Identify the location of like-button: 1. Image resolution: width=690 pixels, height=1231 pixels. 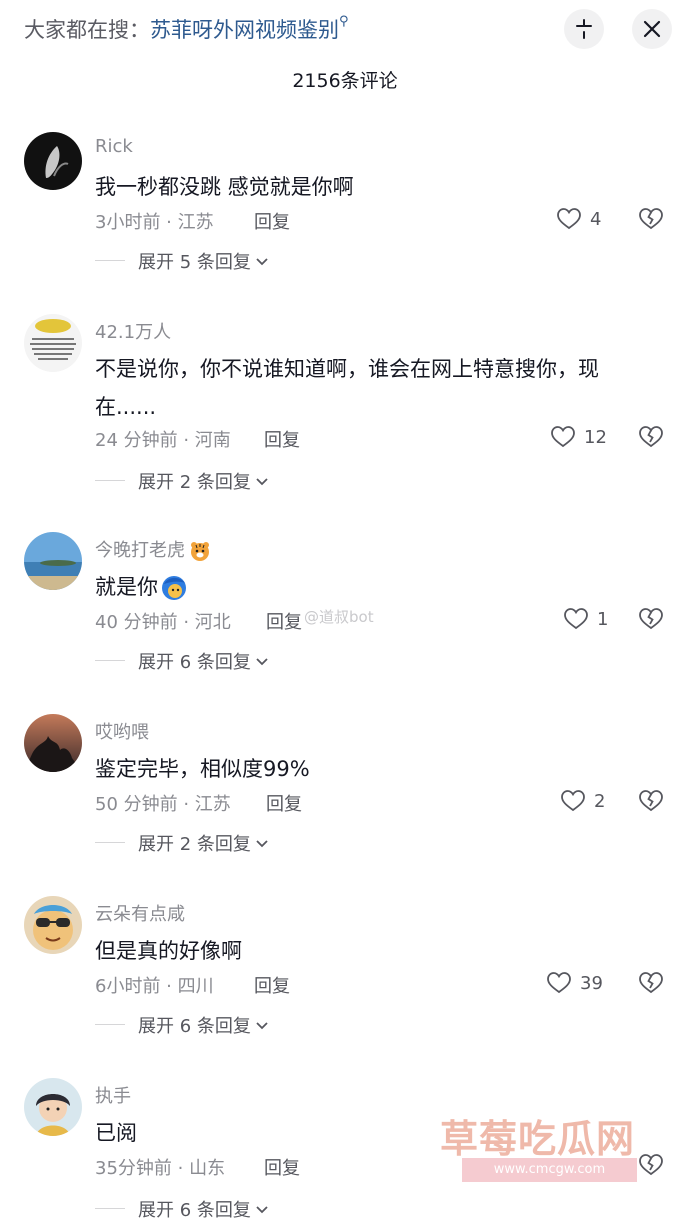
(585, 619).